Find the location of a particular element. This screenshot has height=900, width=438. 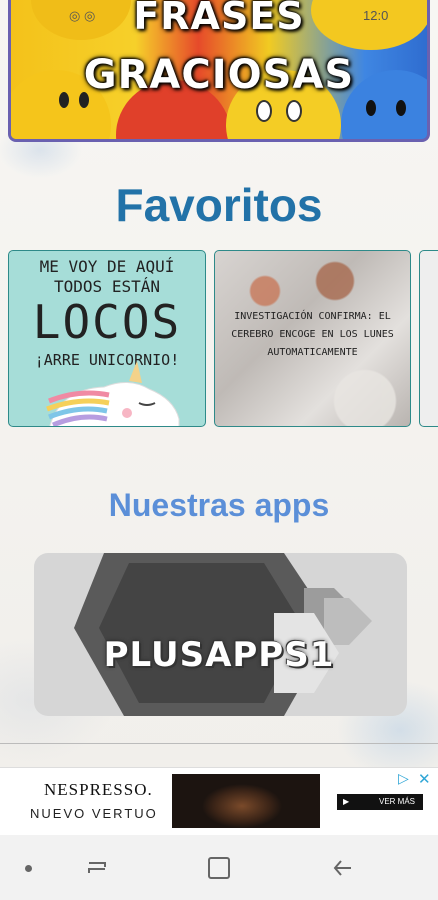

ad-cta-label: VER MÁS is located at coordinates (396, 801).